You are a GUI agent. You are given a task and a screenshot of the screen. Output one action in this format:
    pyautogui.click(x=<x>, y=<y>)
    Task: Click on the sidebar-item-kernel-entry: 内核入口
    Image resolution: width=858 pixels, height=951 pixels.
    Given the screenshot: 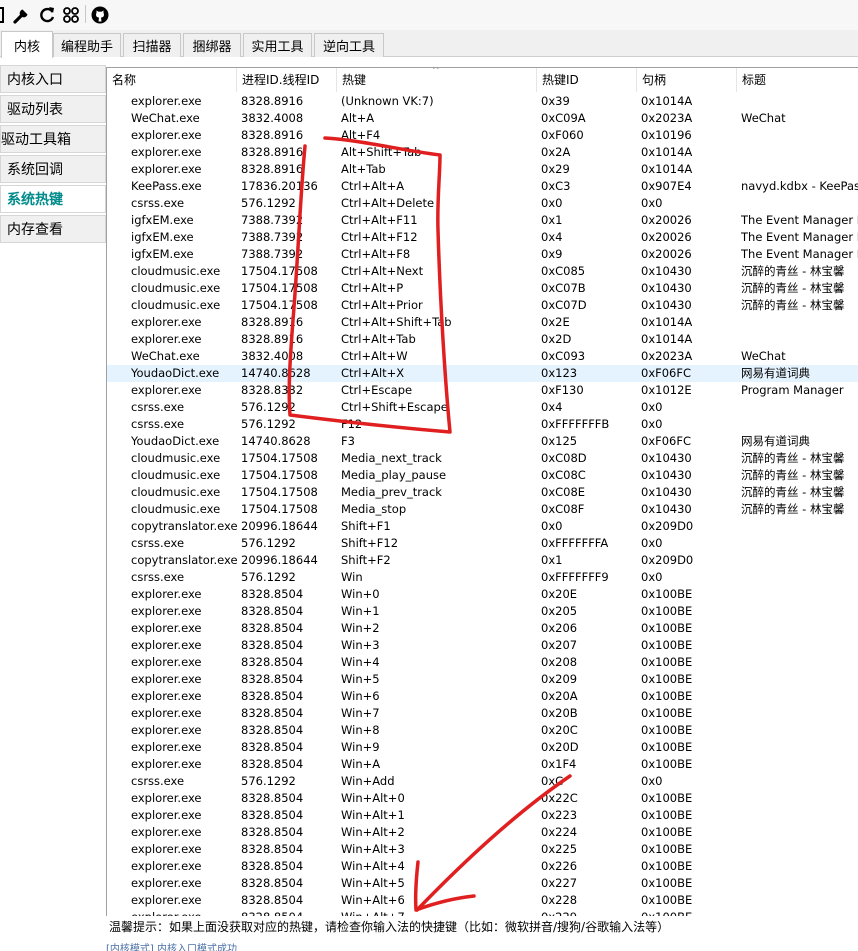 What is the action you would take?
    pyautogui.click(x=53, y=79)
    